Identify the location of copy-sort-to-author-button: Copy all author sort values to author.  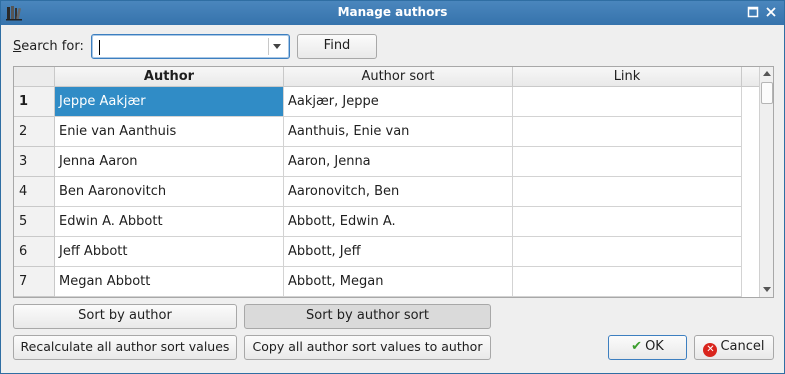
(367, 347).